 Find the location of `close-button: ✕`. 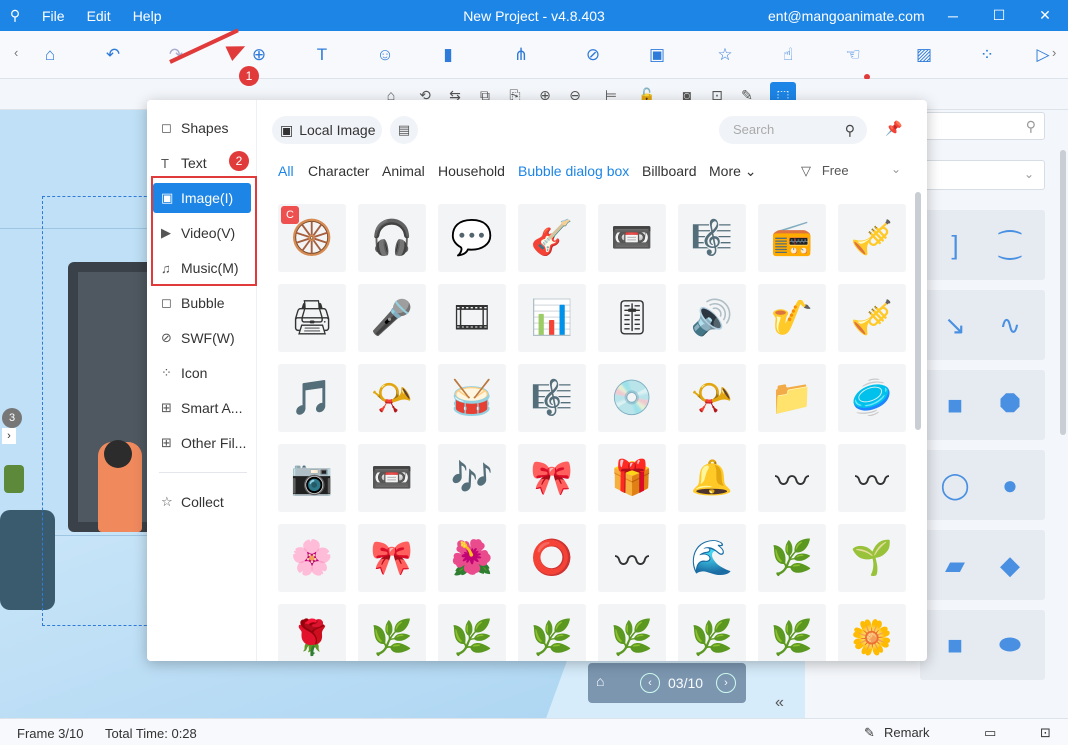

close-button: ✕ is located at coordinates (1045, 15).